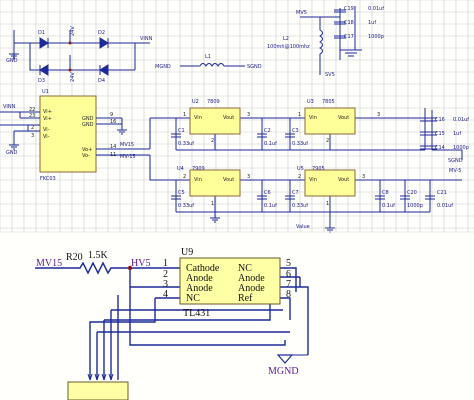 Image resolution: width=474 pixels, height=400 pixels. What do you see at coordinates (445, 206) in the screenshot?
I see `label-c21-value: 0.01uf` at bounding box center [445, 206].